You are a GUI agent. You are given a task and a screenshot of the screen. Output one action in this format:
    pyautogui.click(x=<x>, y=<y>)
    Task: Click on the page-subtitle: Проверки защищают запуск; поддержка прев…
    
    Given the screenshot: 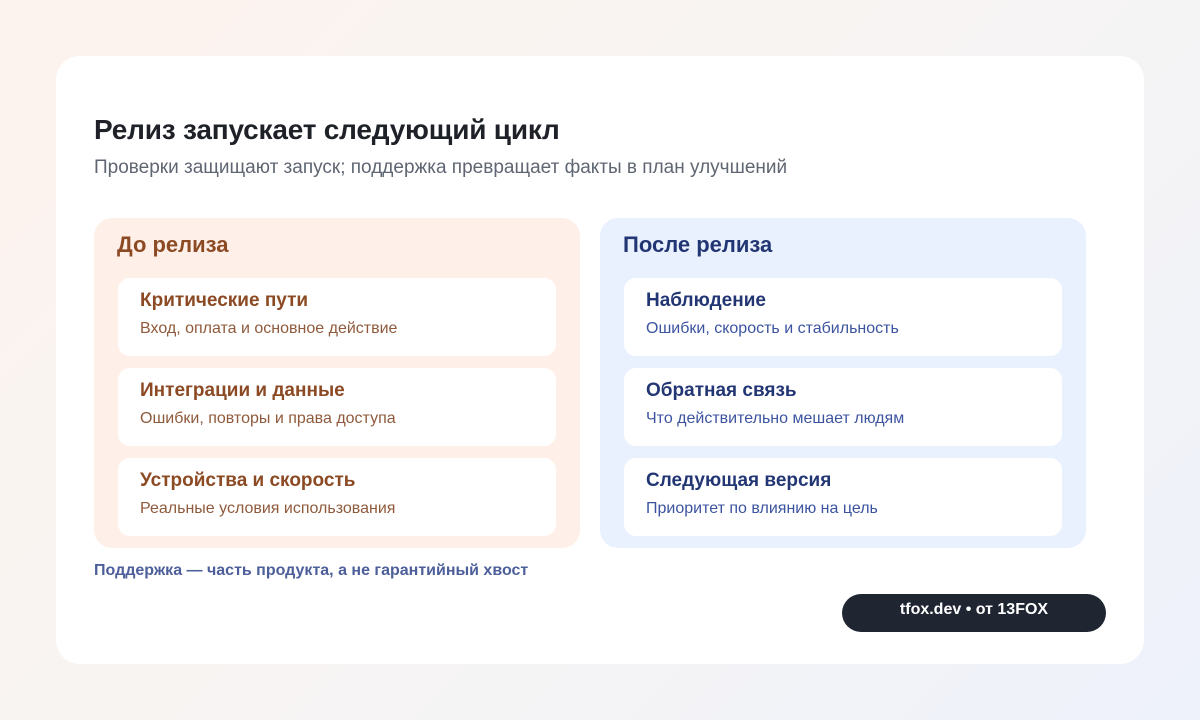 What is the action you would take?
    pyautogui.click(x=441, y=167)
    